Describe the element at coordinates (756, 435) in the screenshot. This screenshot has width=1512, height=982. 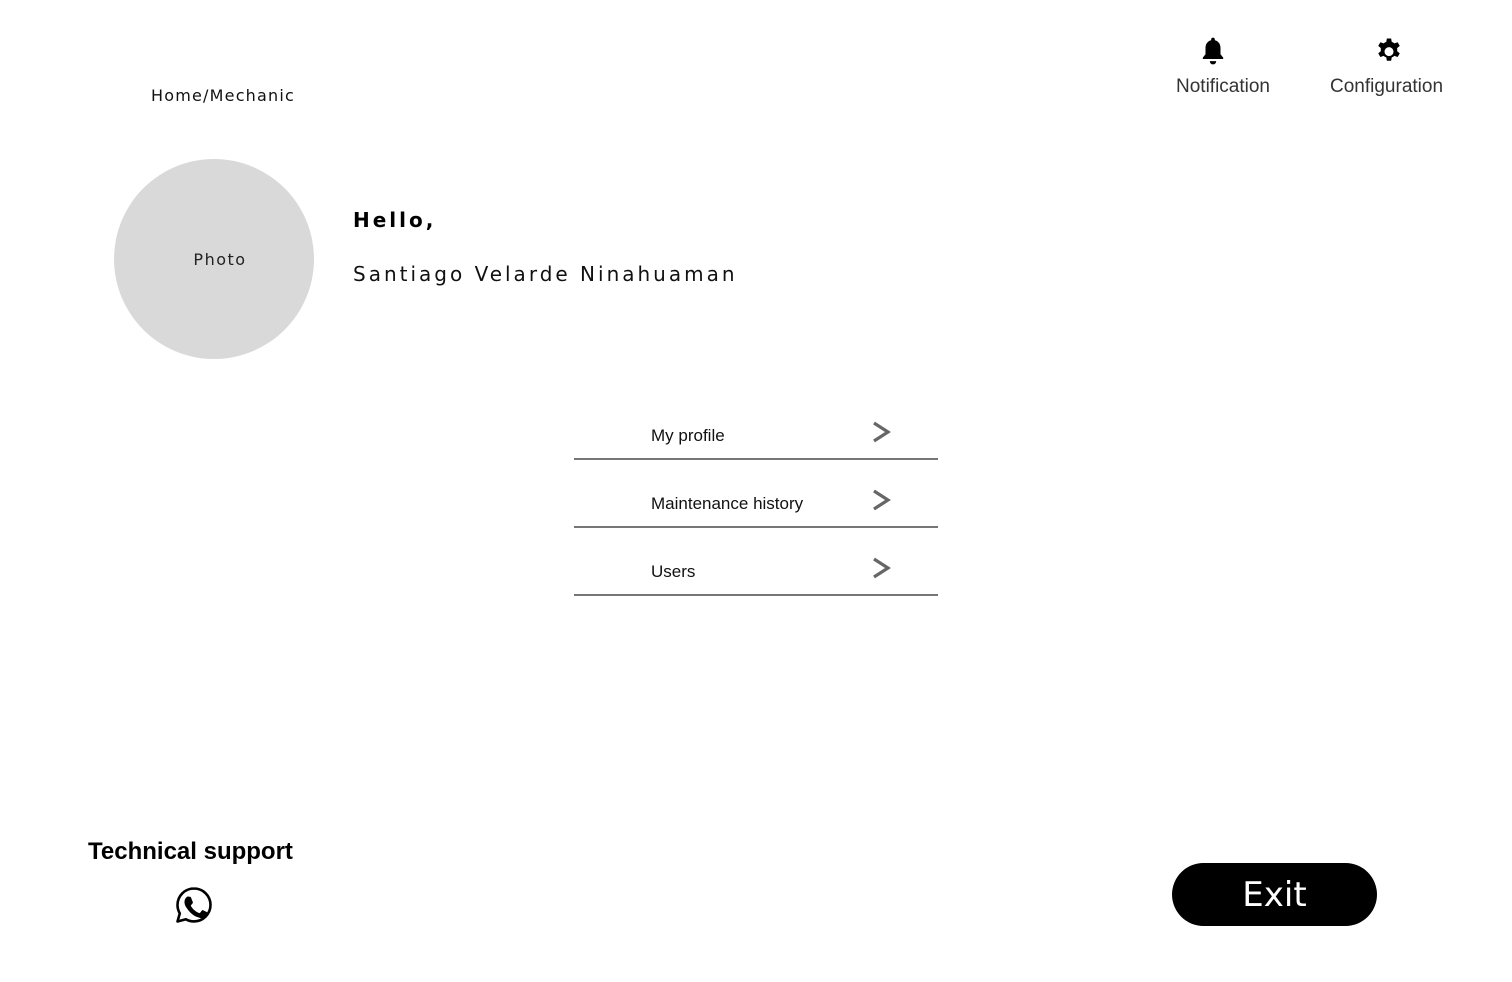
I see `menu-item-my-profile: My profile` at that location.